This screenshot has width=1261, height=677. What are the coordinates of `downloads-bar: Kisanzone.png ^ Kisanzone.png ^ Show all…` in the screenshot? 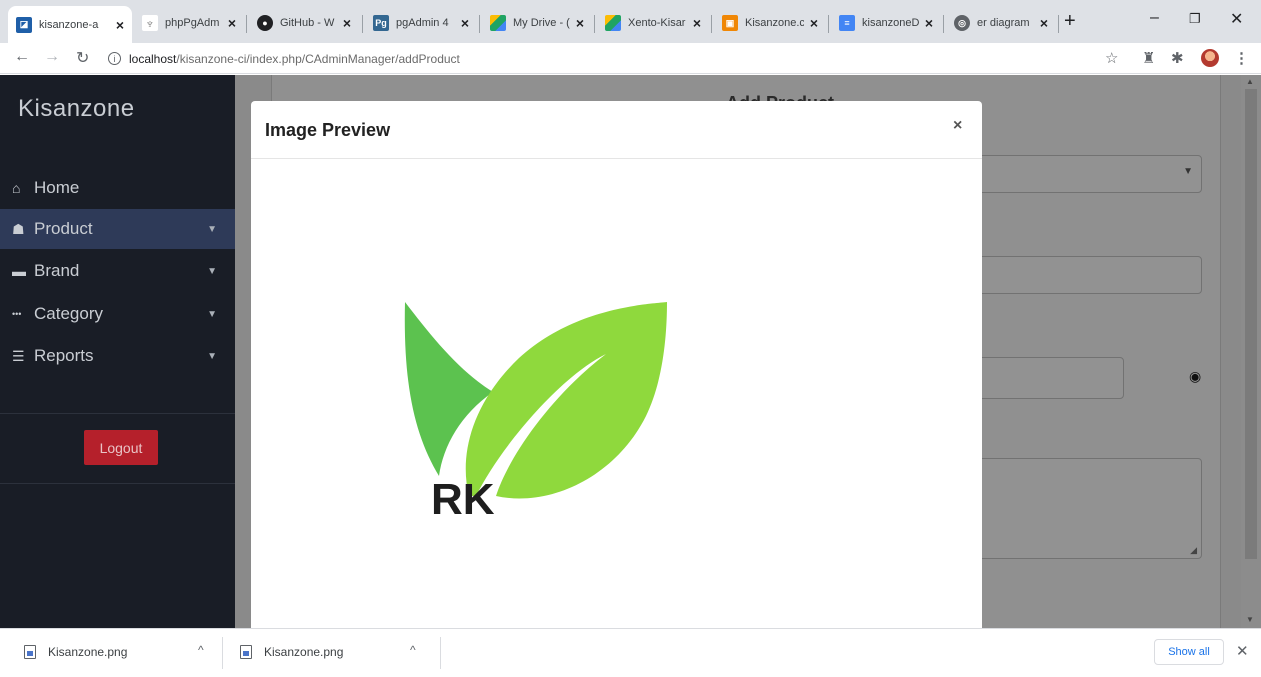 It's located at (630, 652).